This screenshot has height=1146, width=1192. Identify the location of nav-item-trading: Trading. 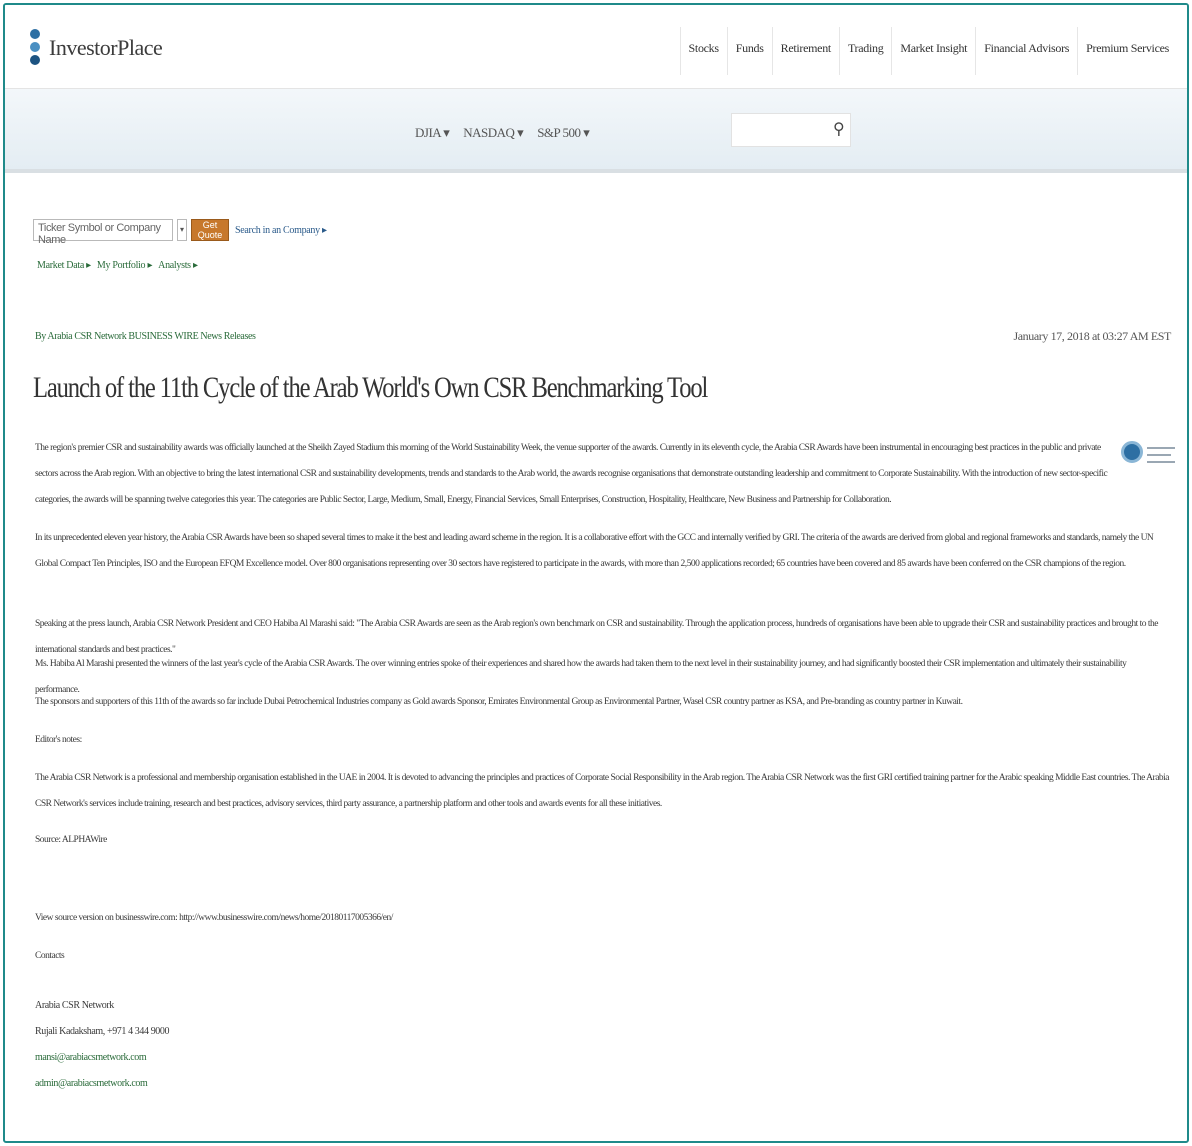
(864, 51).